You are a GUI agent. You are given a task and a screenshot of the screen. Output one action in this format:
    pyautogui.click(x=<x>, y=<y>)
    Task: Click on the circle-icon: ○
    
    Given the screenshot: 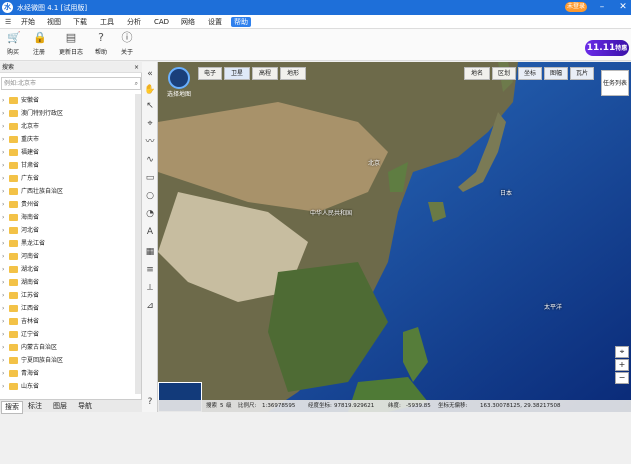 What is the action you would take?
    pyautogui.click(x=150, y=196)
    